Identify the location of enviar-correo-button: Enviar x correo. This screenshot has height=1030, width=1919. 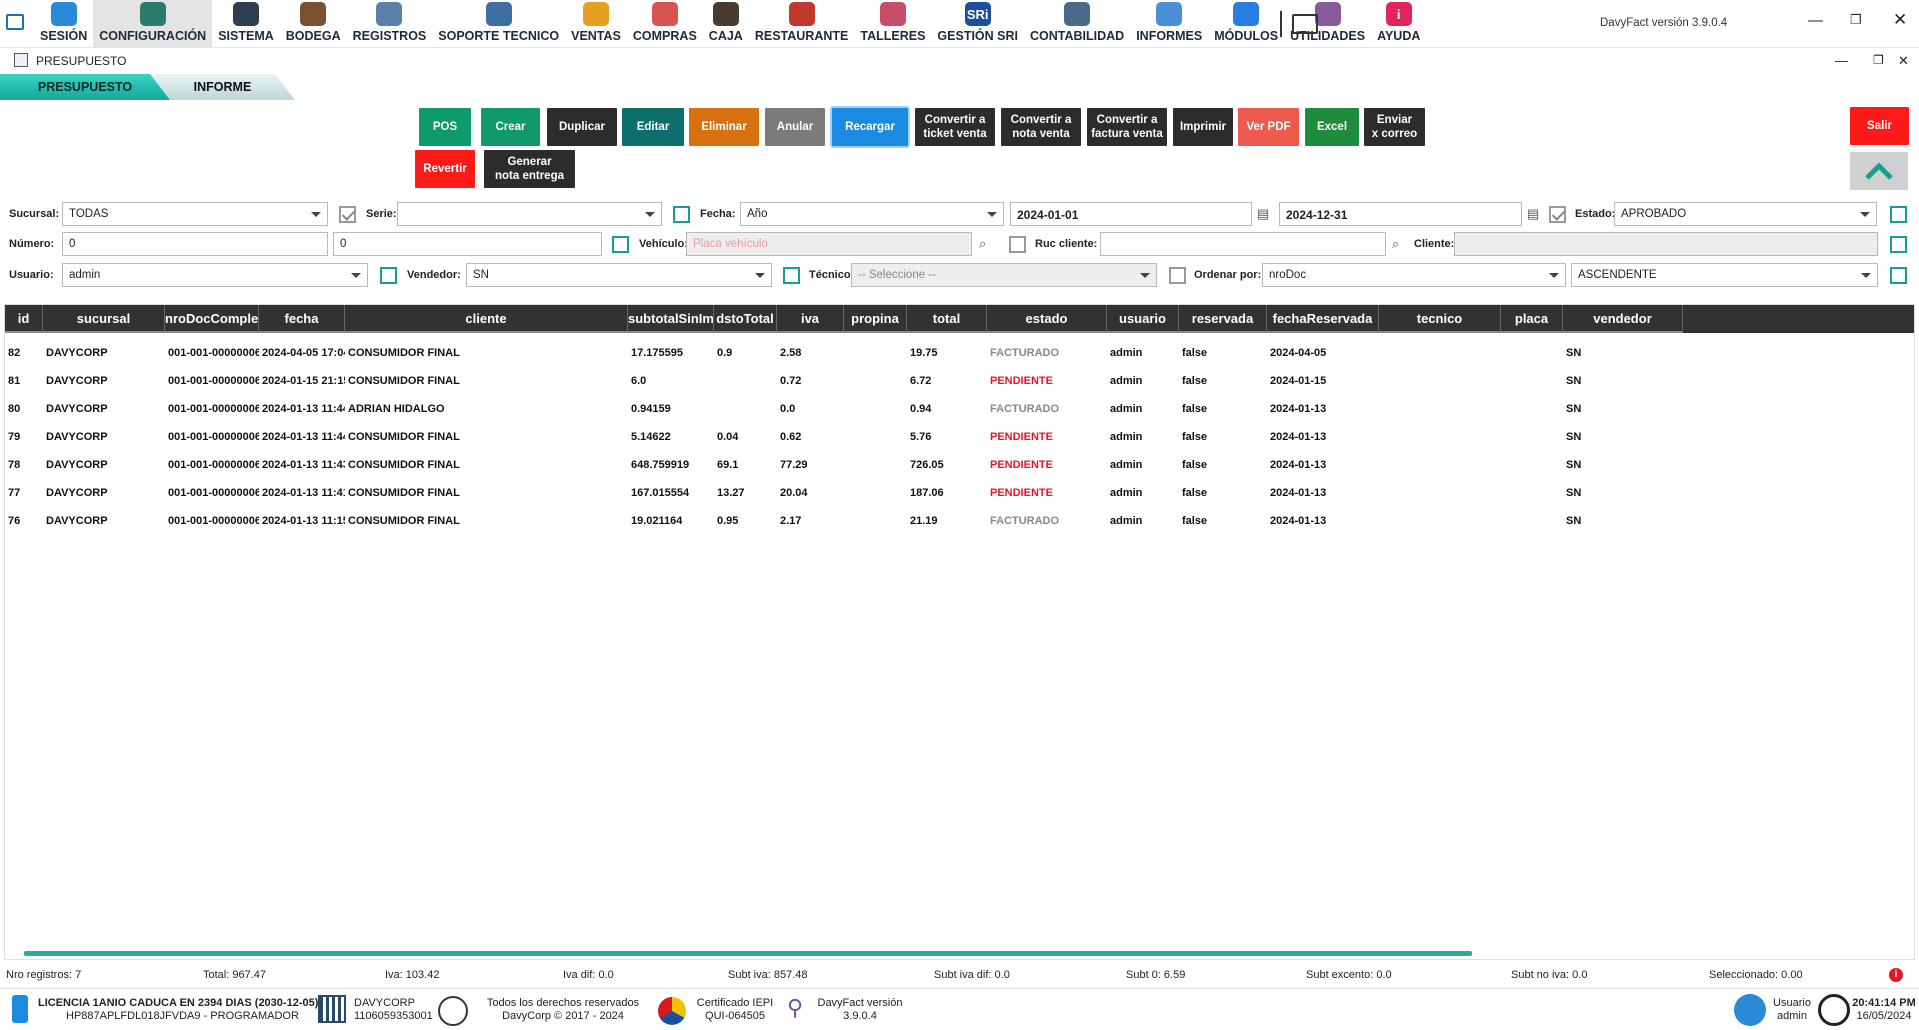
(1394, 127).